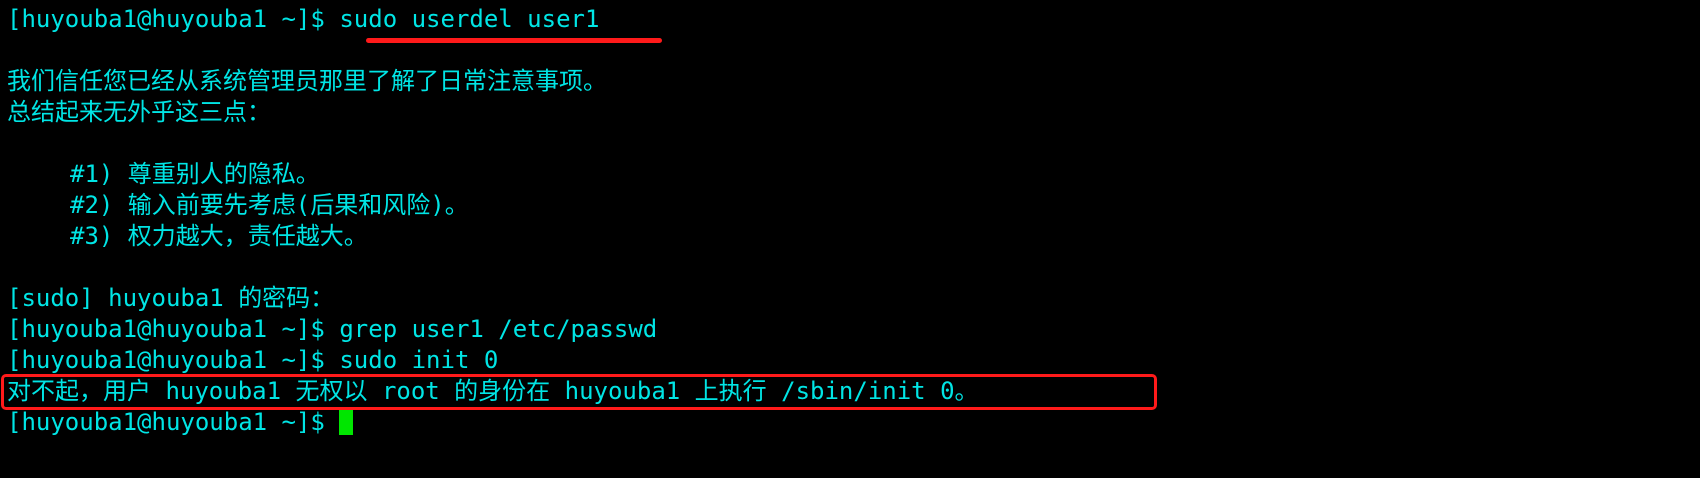 The height and width of the screenshot is (478, 1700). What do you see at coordinates (139, 112) in the screenshot?
I see `sudo-lecture-line-2: 总结起来无外乎这三点：` at bounding box center [139, 112].